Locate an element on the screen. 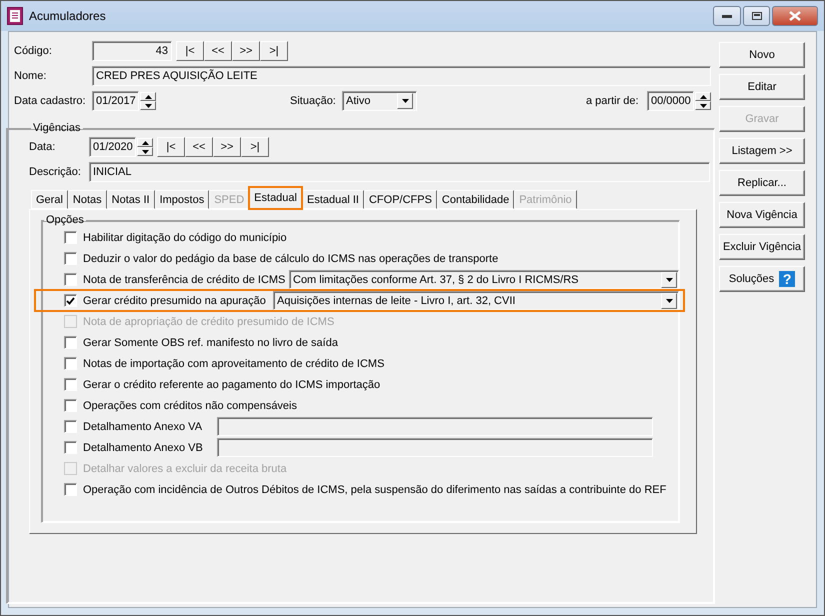 Image resolution: width=825 pixels, height=616 pixels. group-title: Vigências is located at coordinates (57, 128).